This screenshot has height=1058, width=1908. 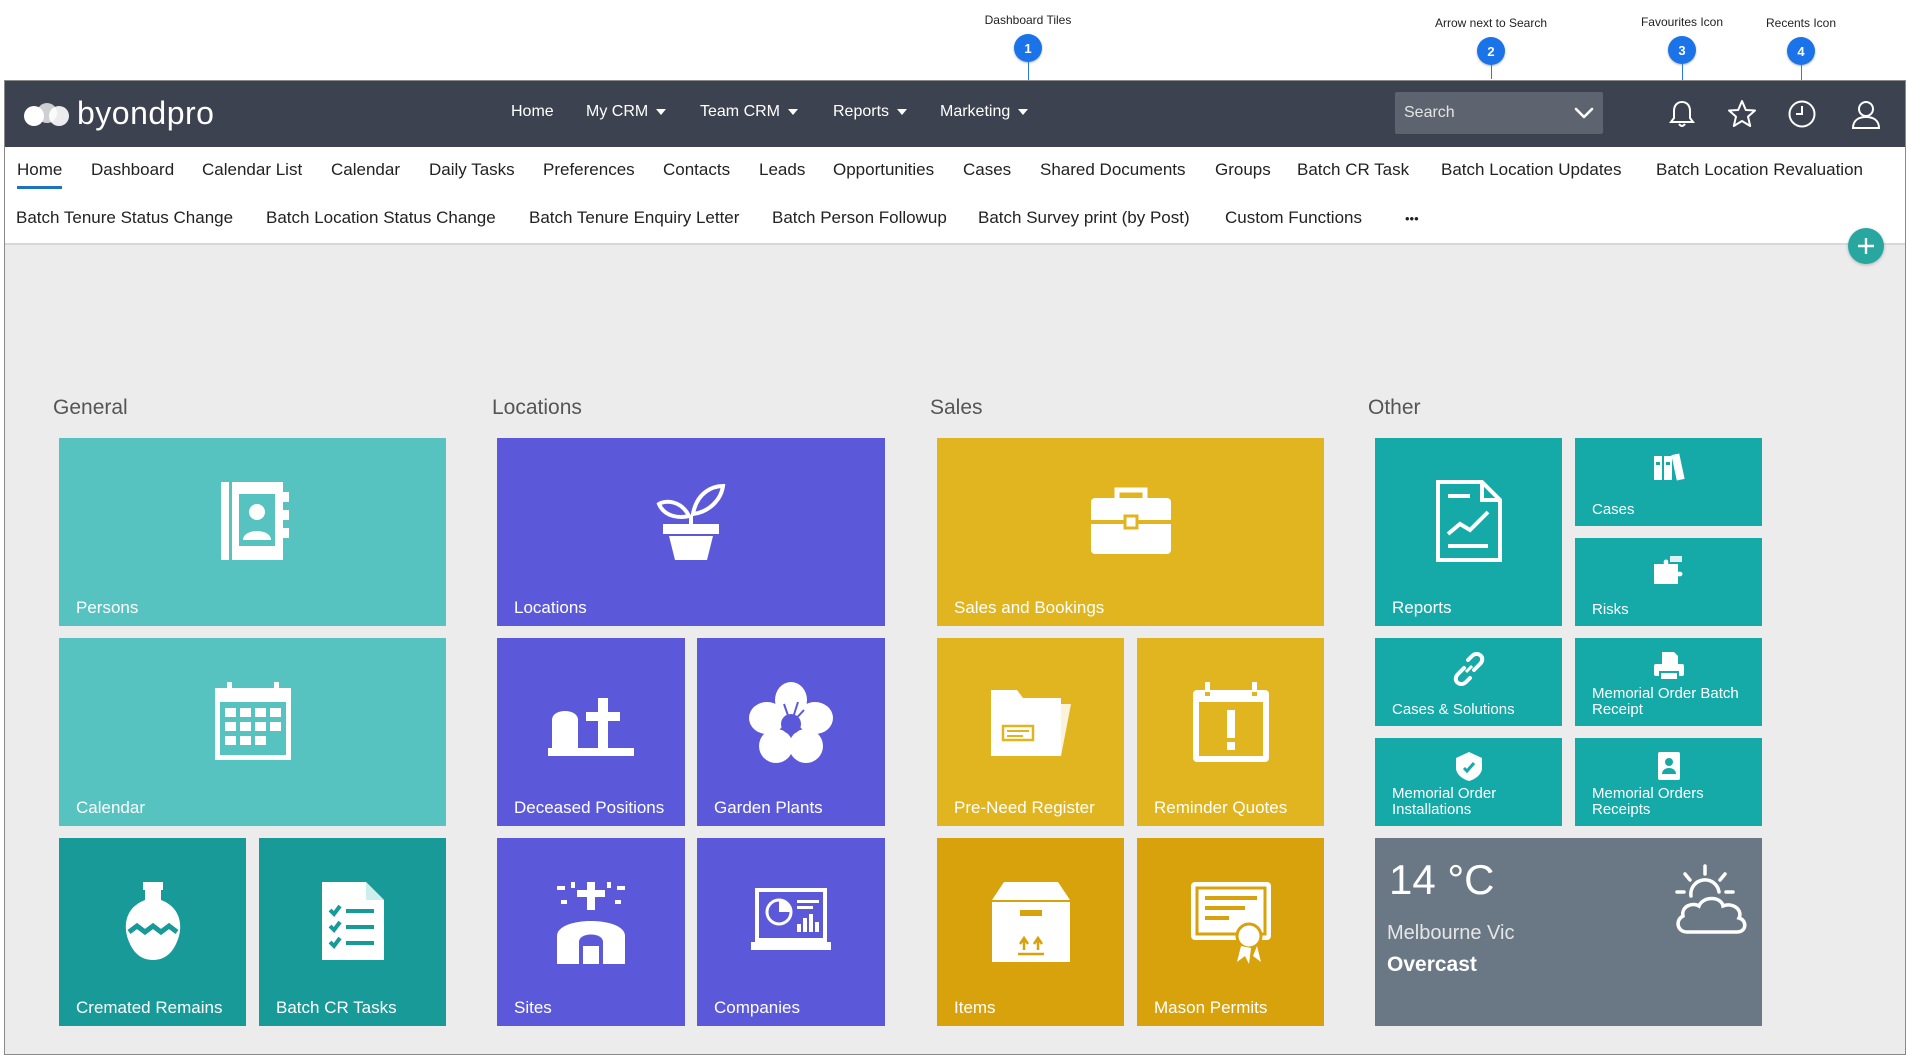 What do you see at coordinates (1029, 607) in the screenshot?
I see `tile-label: Sales and Bookings` at bounding box center [1029, 607].